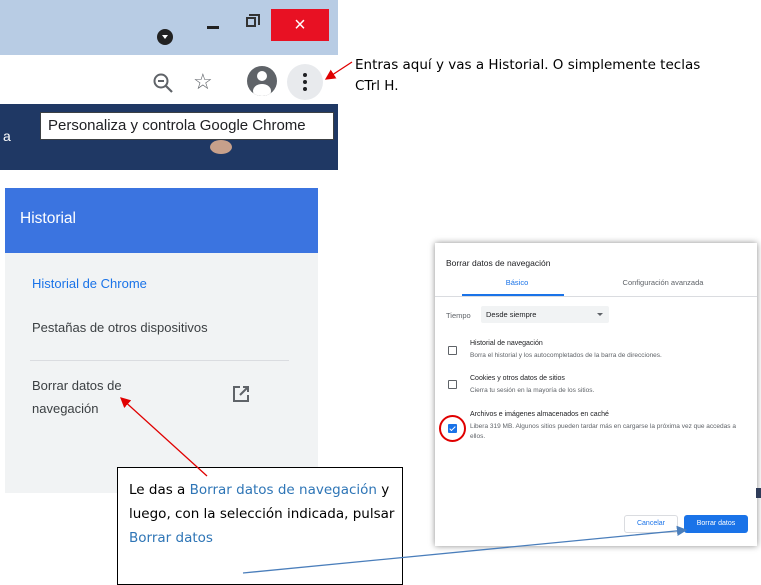  Describe the element at coordinates (458, 315) in the screenshot. I see `time-range-label: Tiempo` at that location.